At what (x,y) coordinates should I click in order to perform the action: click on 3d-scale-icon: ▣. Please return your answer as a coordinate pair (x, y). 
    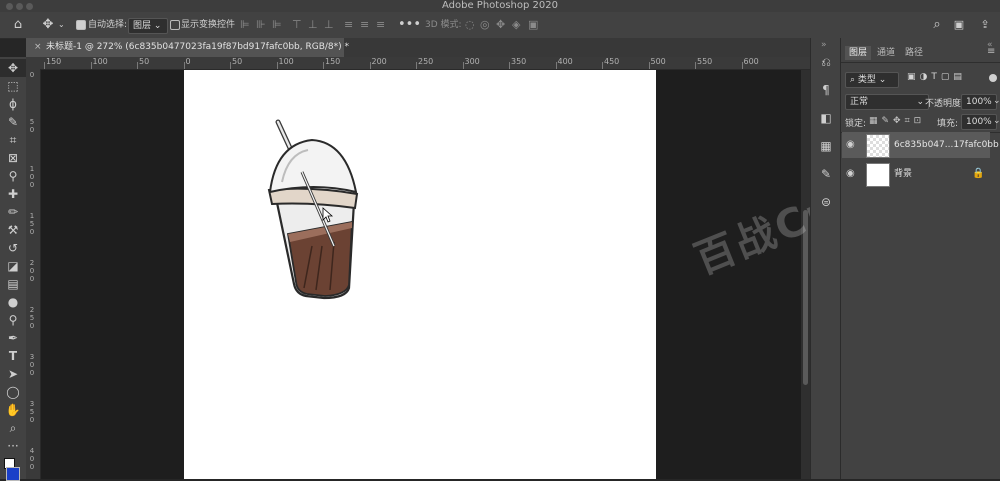
    Looking at the image, I should click on (533, 25).